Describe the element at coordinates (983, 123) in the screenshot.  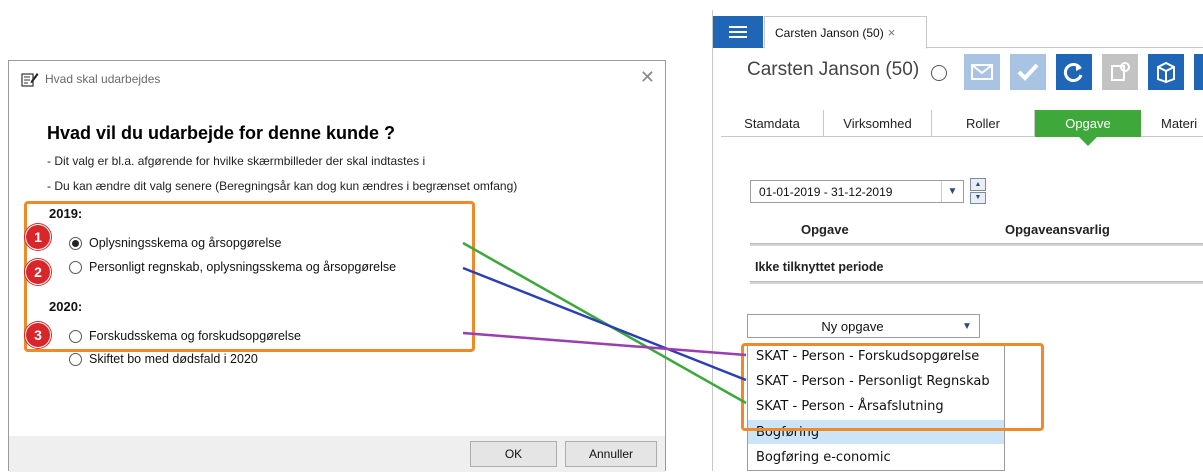
I see `tab-roller: Roller` at that location.